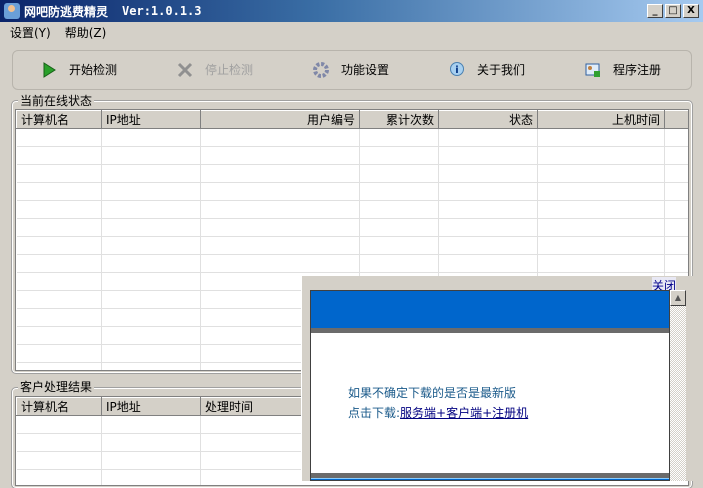  I want to click on menu-settings: 设置(Y), so click(30, 32).